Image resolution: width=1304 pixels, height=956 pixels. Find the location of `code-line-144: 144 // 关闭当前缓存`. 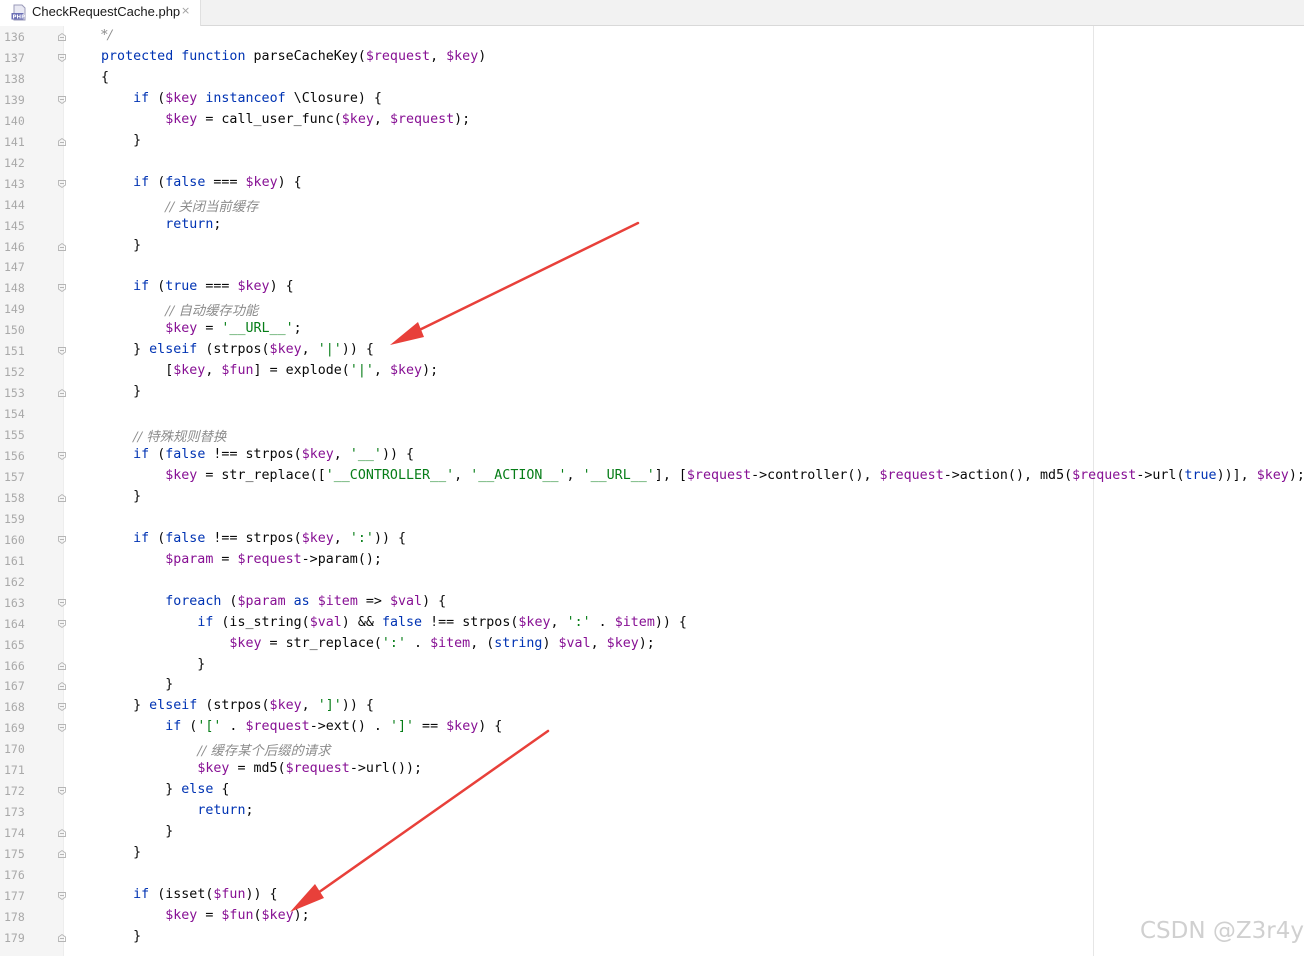

code-line-144: 144 // 关闭当前缓存 is located at coordinates (652, 205).